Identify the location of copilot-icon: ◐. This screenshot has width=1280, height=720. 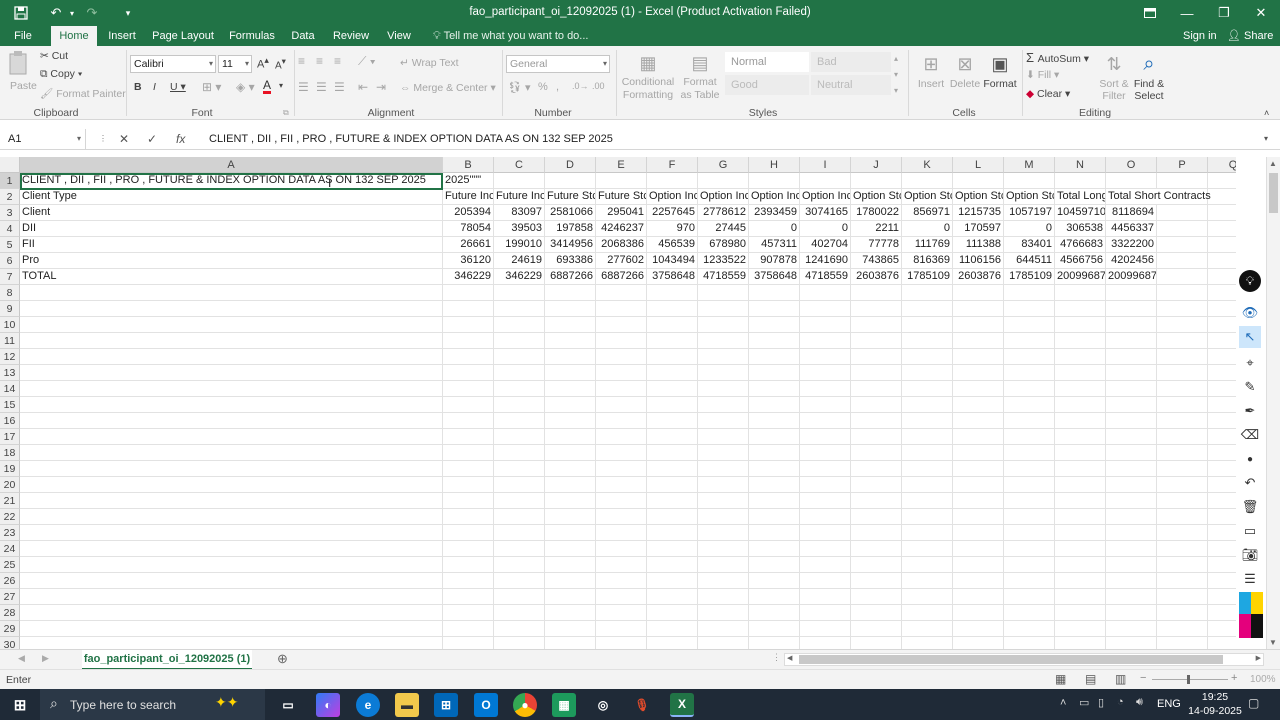
(328, 705).